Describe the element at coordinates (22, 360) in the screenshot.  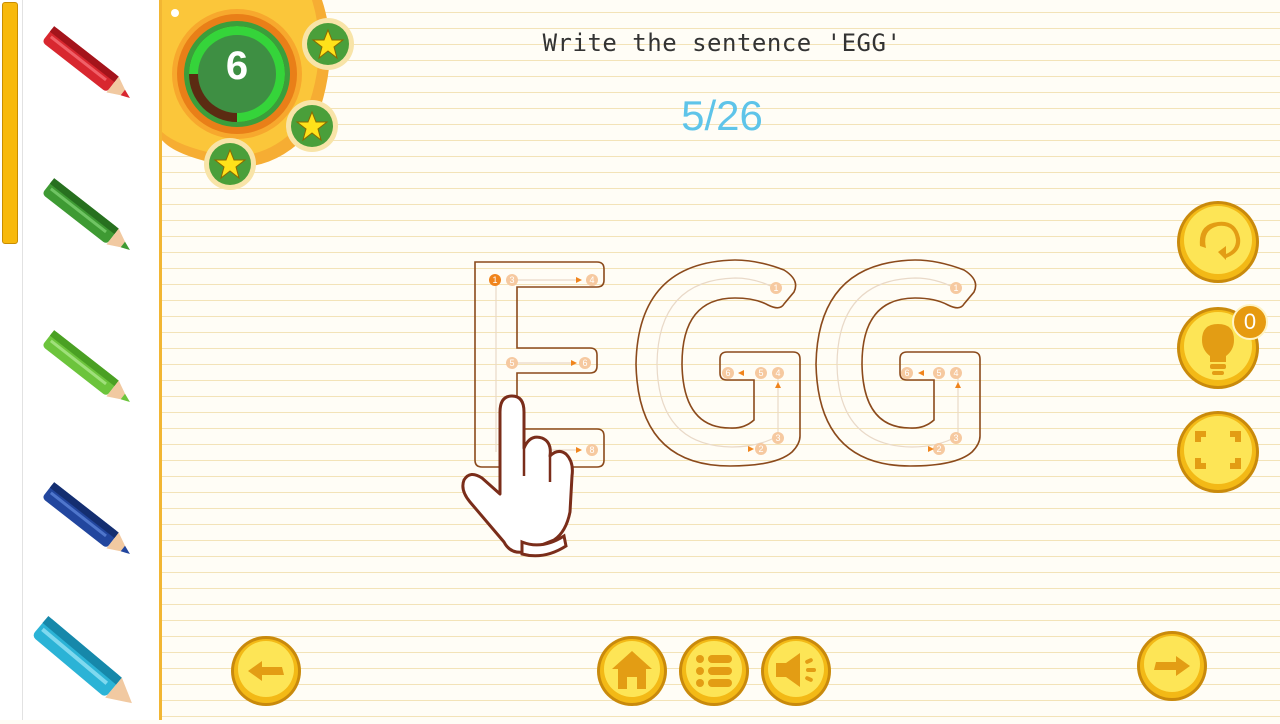
I see `sidebar-divider` at that location.